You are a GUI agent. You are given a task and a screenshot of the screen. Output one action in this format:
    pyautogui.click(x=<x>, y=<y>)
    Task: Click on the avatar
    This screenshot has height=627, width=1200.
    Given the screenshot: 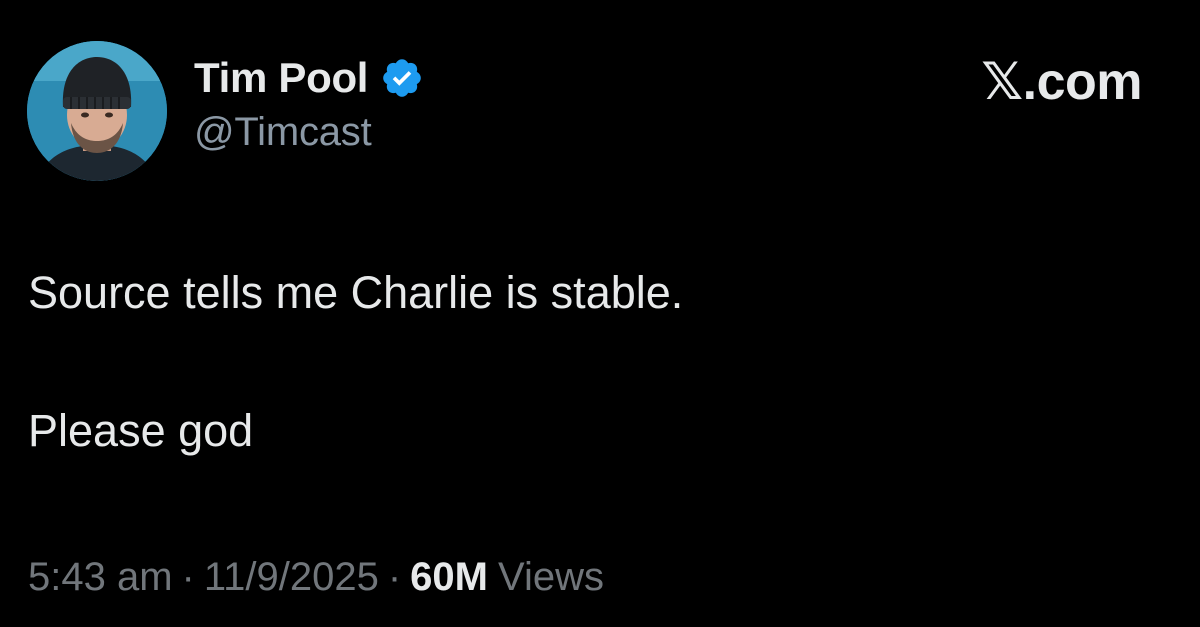 What is the action you would take?
    pyautogui.click(x=97, y=111)
    